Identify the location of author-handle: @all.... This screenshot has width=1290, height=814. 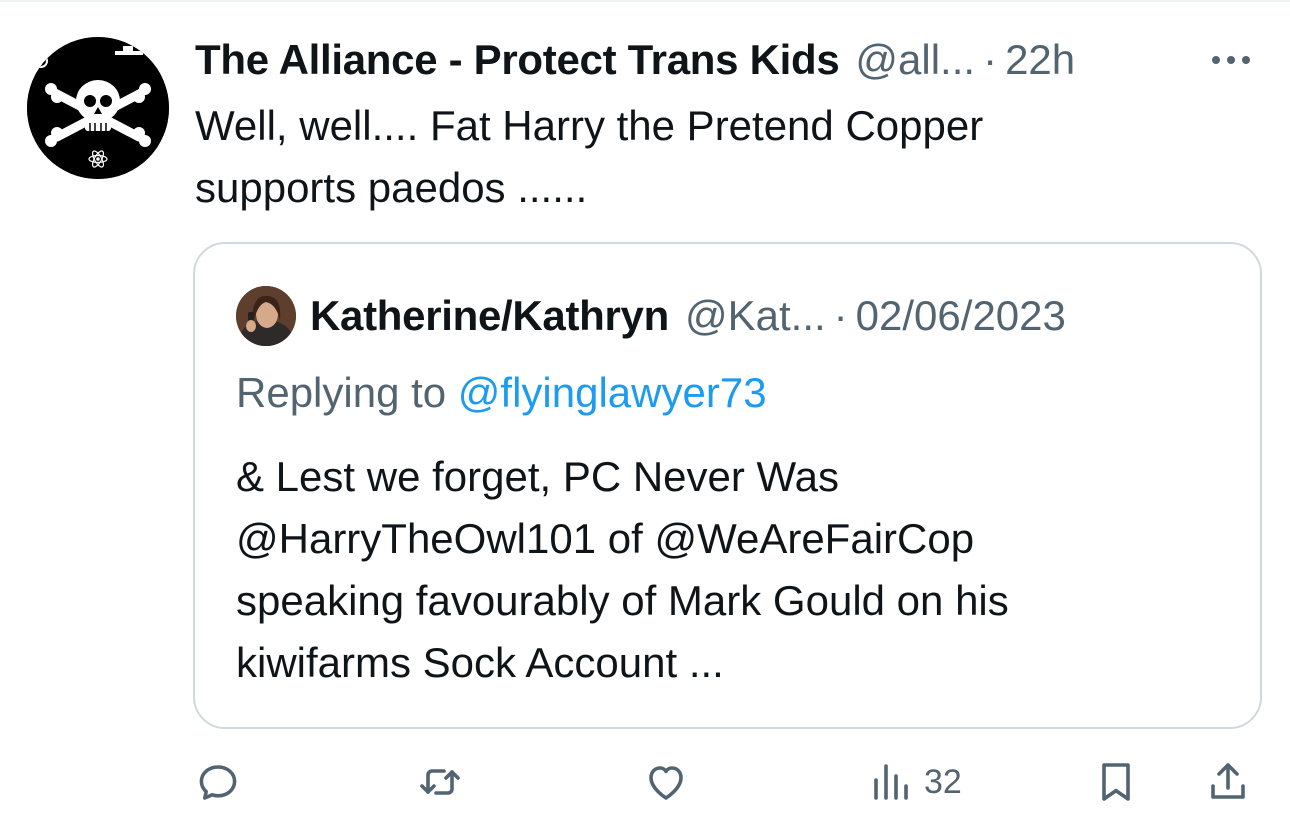
(915, 60).